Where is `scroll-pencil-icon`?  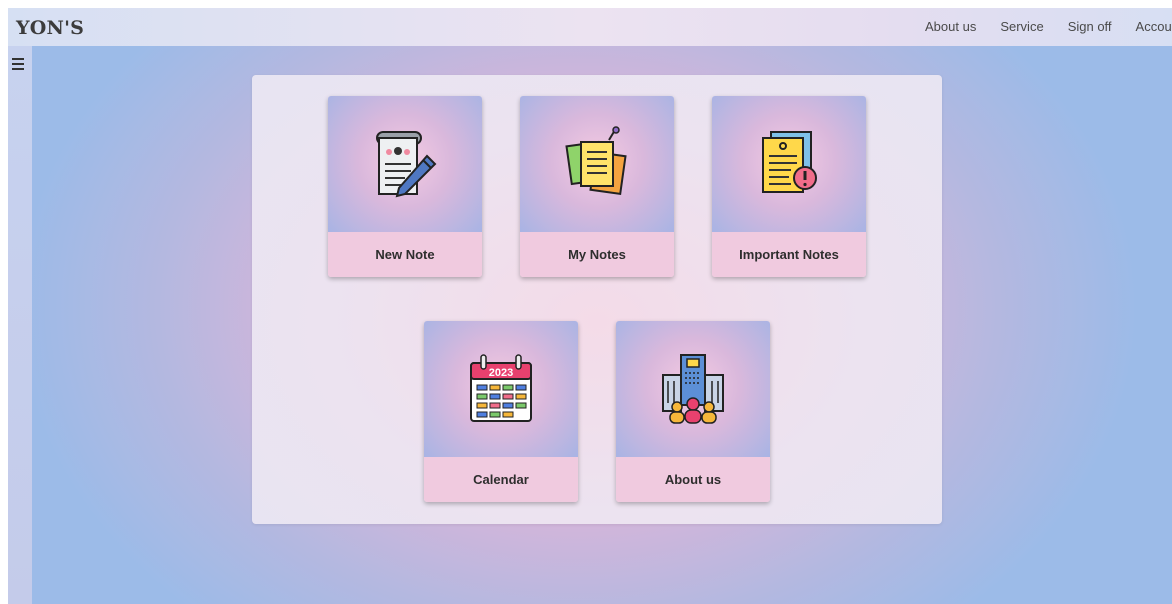
scroll-pencil-icon is located at coordinates (406, 164).